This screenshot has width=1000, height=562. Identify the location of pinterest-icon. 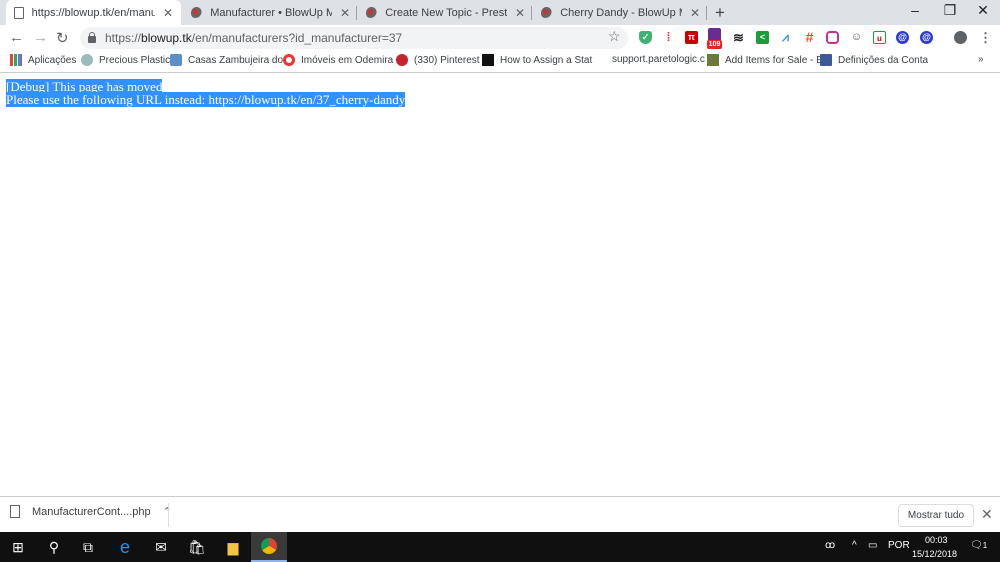
(402, 60).